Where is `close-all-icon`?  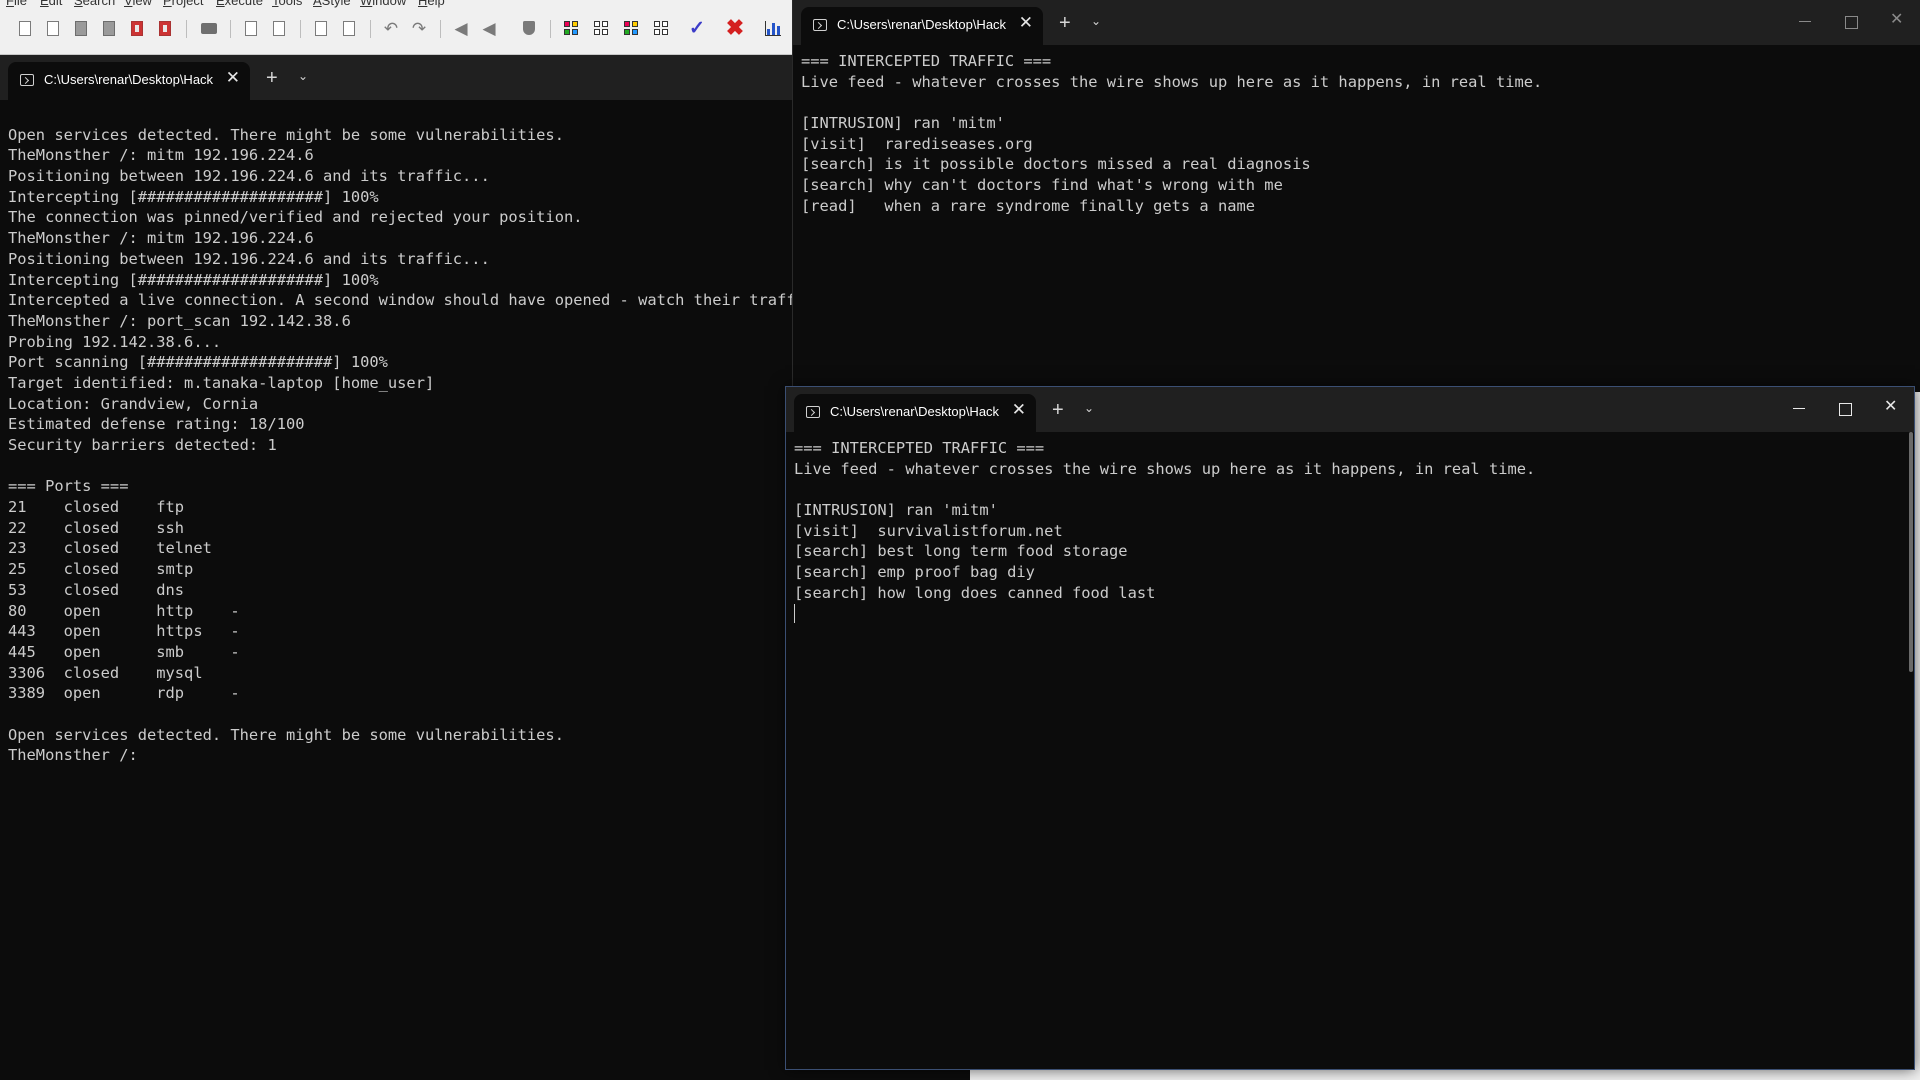 close-all-icon is located at coordinates (165, 28).